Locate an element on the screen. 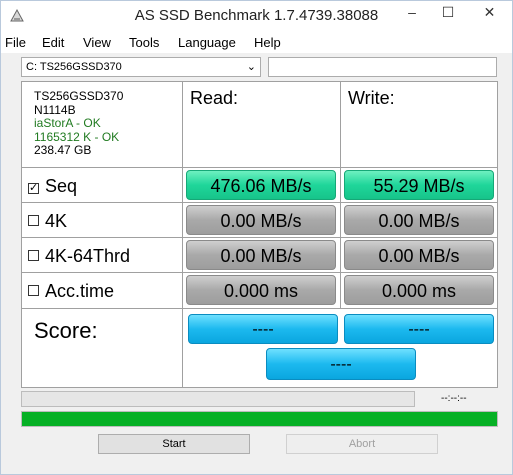 The width and height of the screenshot is (513, 475). checkbox-checked-icon: ✓ is located at coordinates (33, 188).